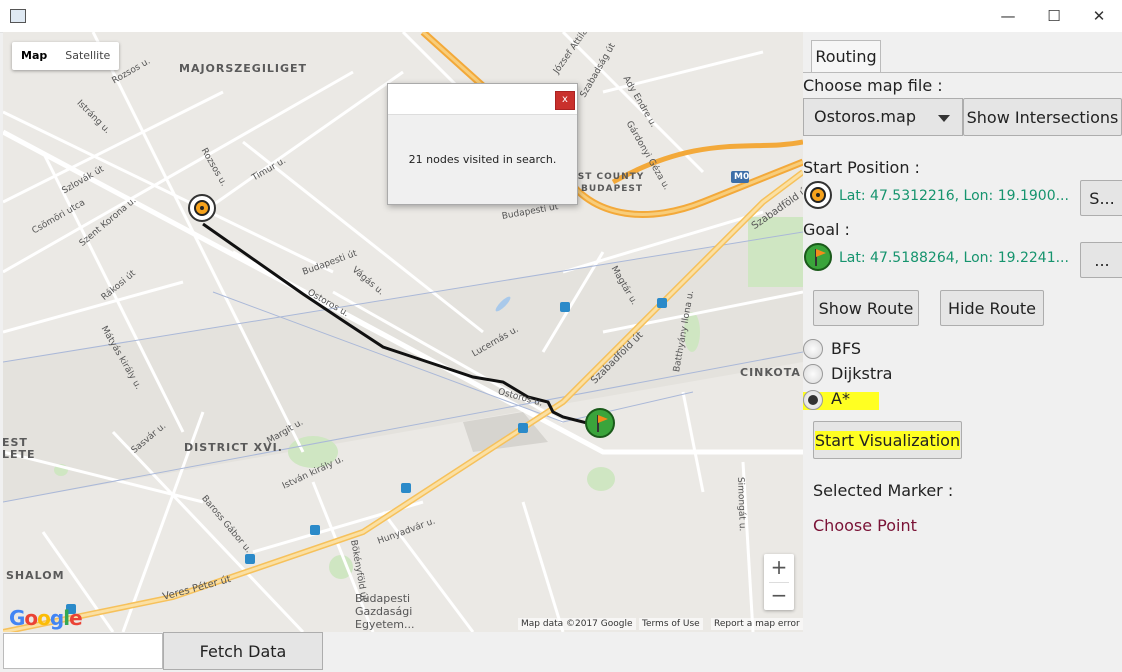 This screenshot has height=672, width=1122. Describe the element at coordinates (818, 259) in the screenshot. I see `goal-flag-icon` at that location.